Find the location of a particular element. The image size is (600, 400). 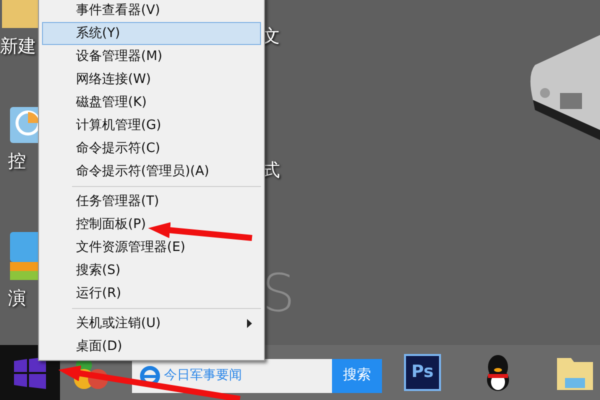

desktop-icon-label: 演 is located at coordinates (17, 299).